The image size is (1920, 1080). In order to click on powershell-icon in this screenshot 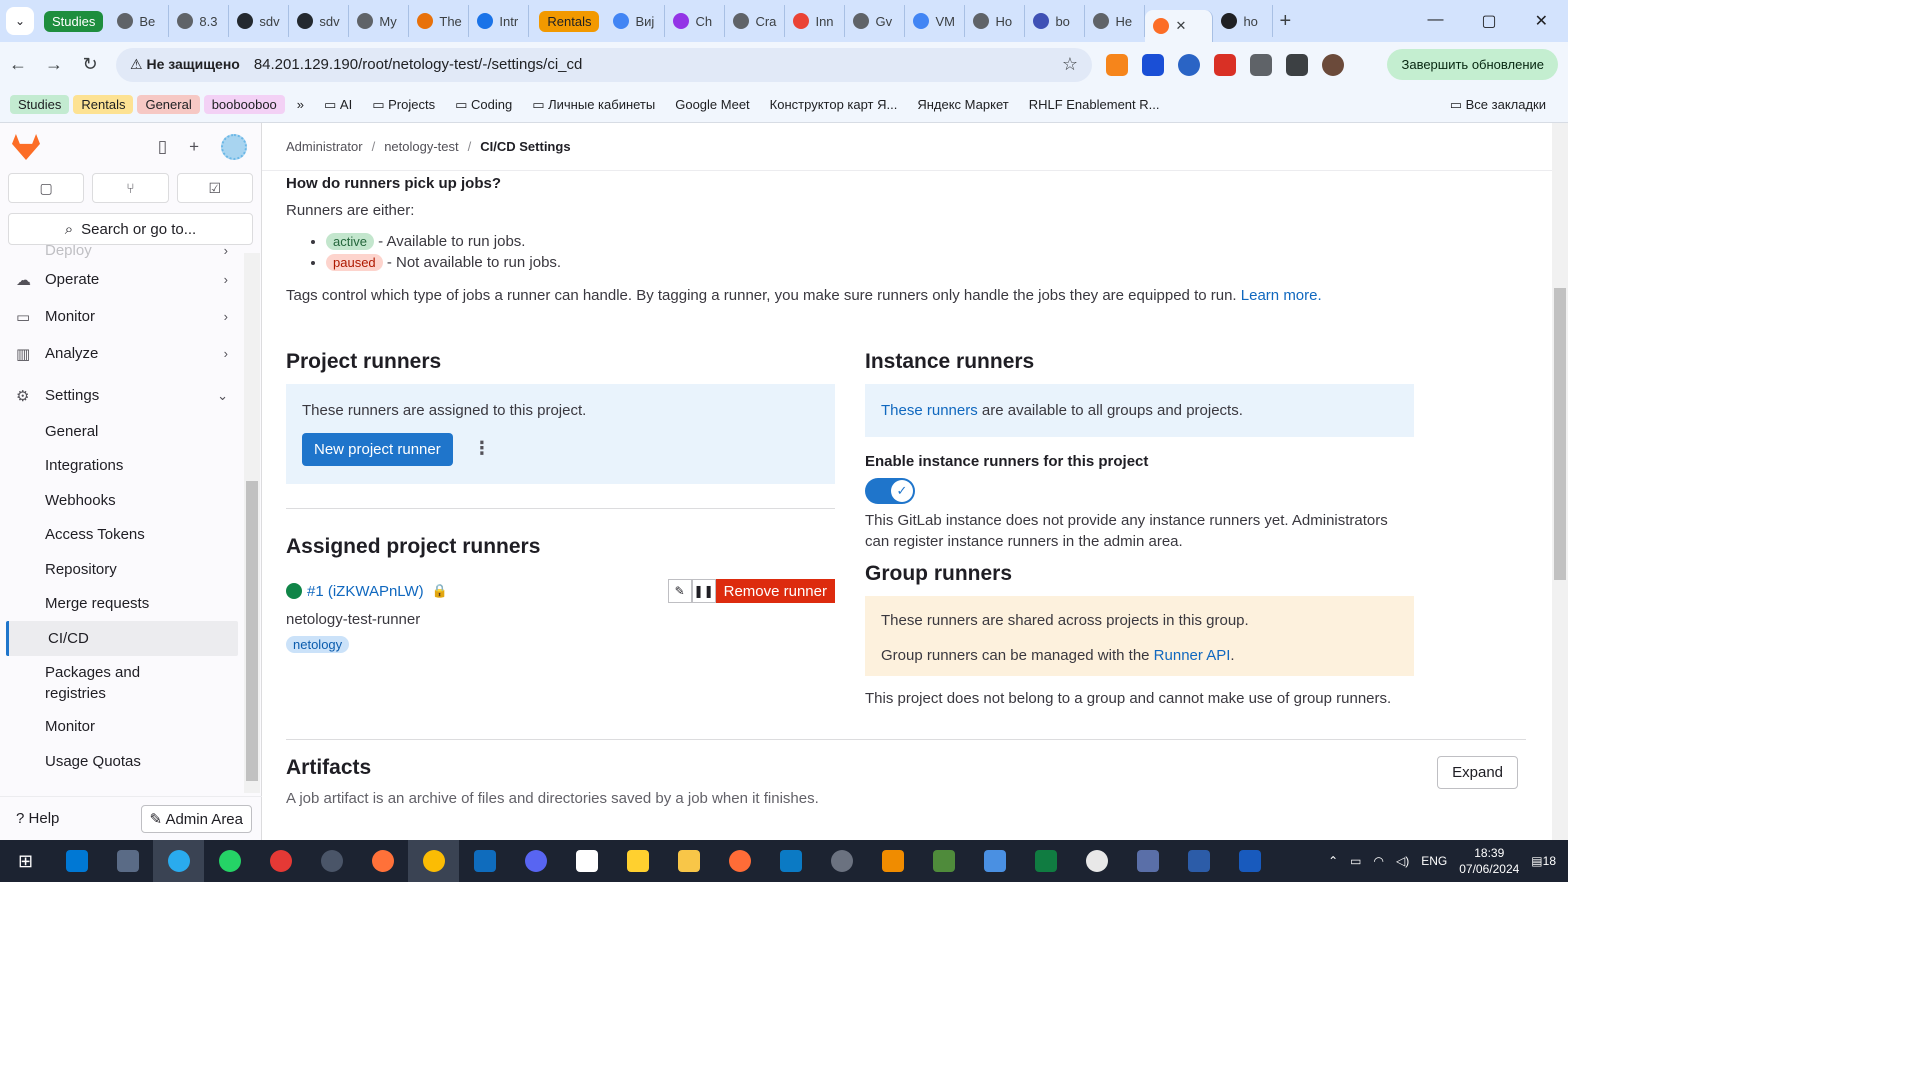, I will do `click(1198, 861)`.